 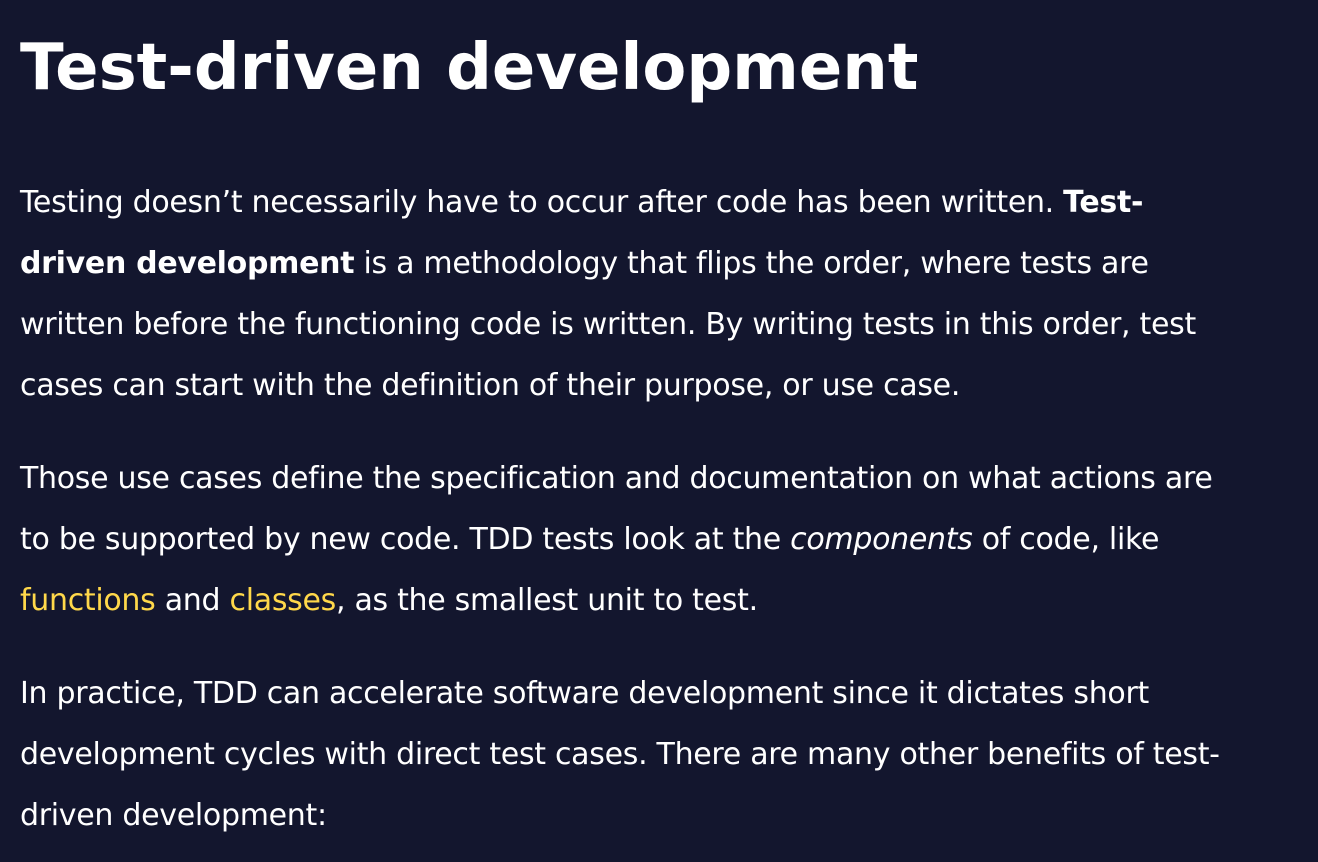 I want to click on text-span: of code, like, so click(x=1066, y=539).